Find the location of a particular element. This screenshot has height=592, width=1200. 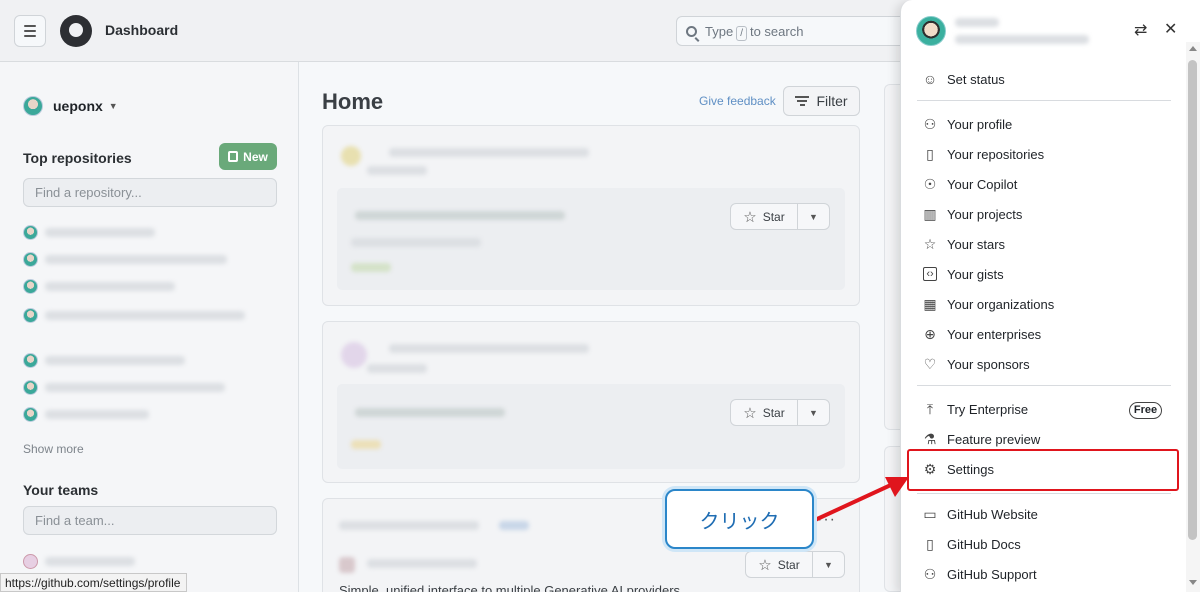

menu-item-label: GitHub Website is located at coordinates (992, 514).